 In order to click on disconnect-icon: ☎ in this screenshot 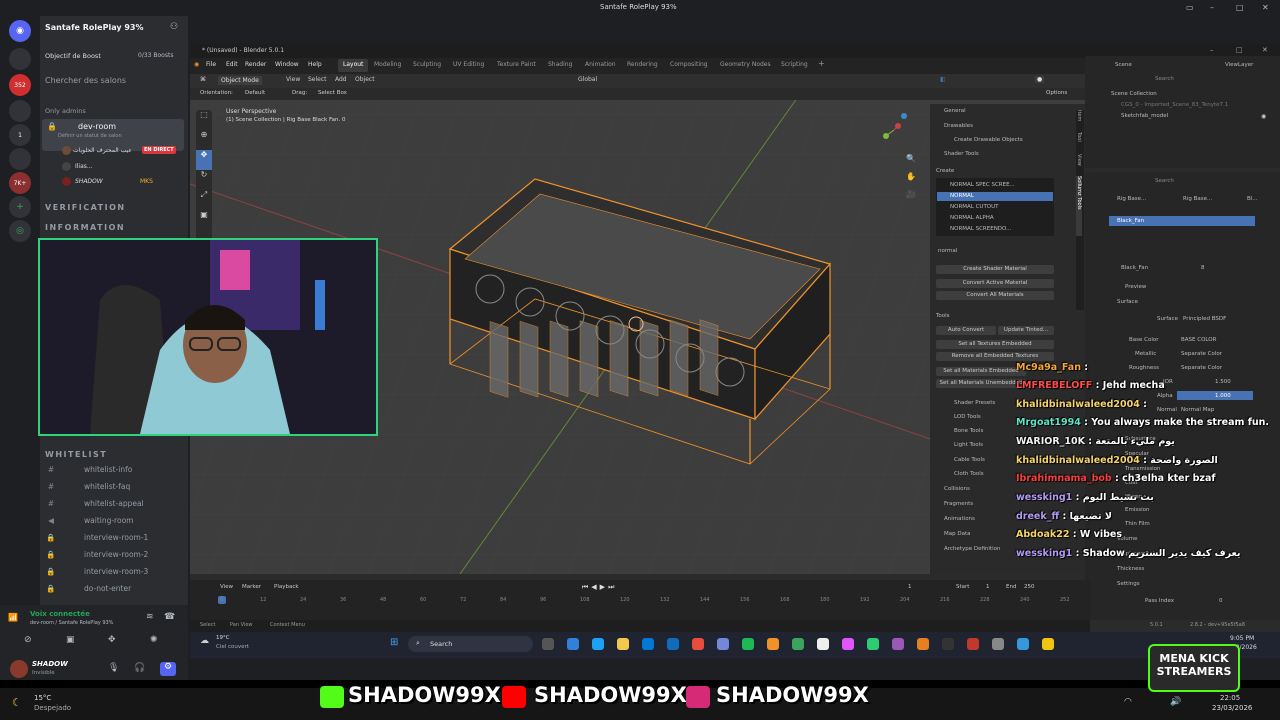, I will do `click(169, 617)`.